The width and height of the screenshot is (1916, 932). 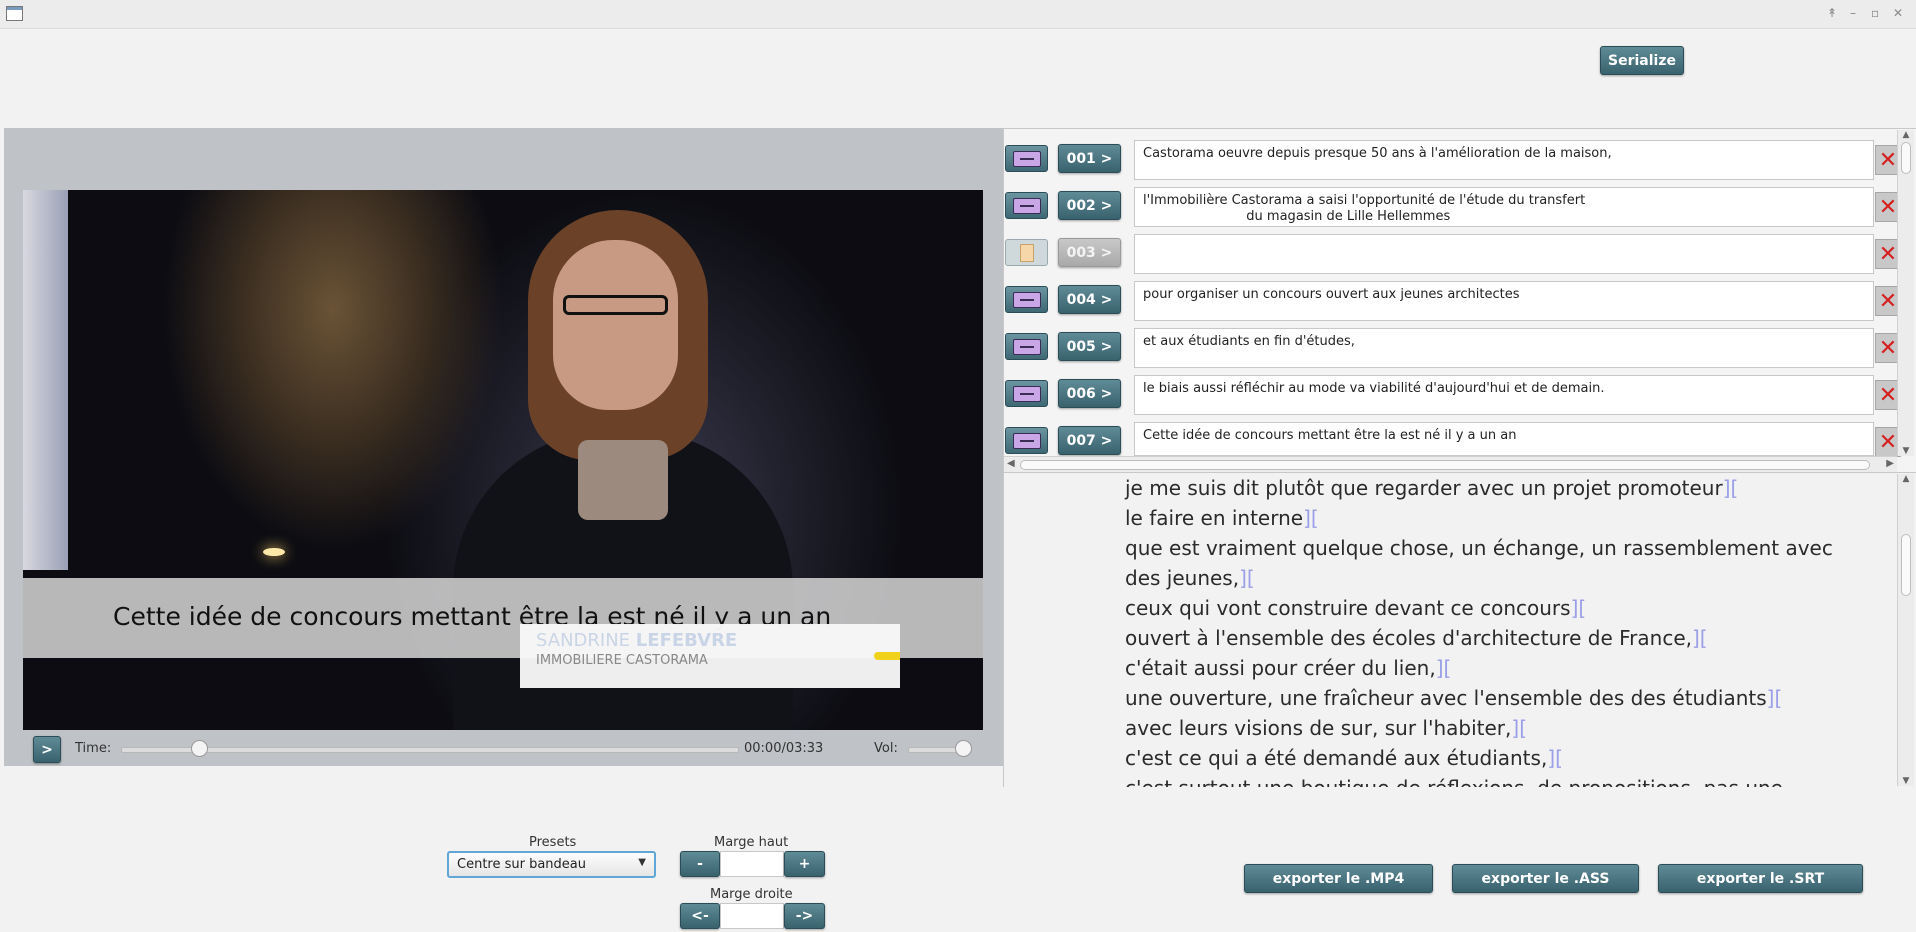 I want to click on volume-slider-thumb, so click(x=963, y=748).